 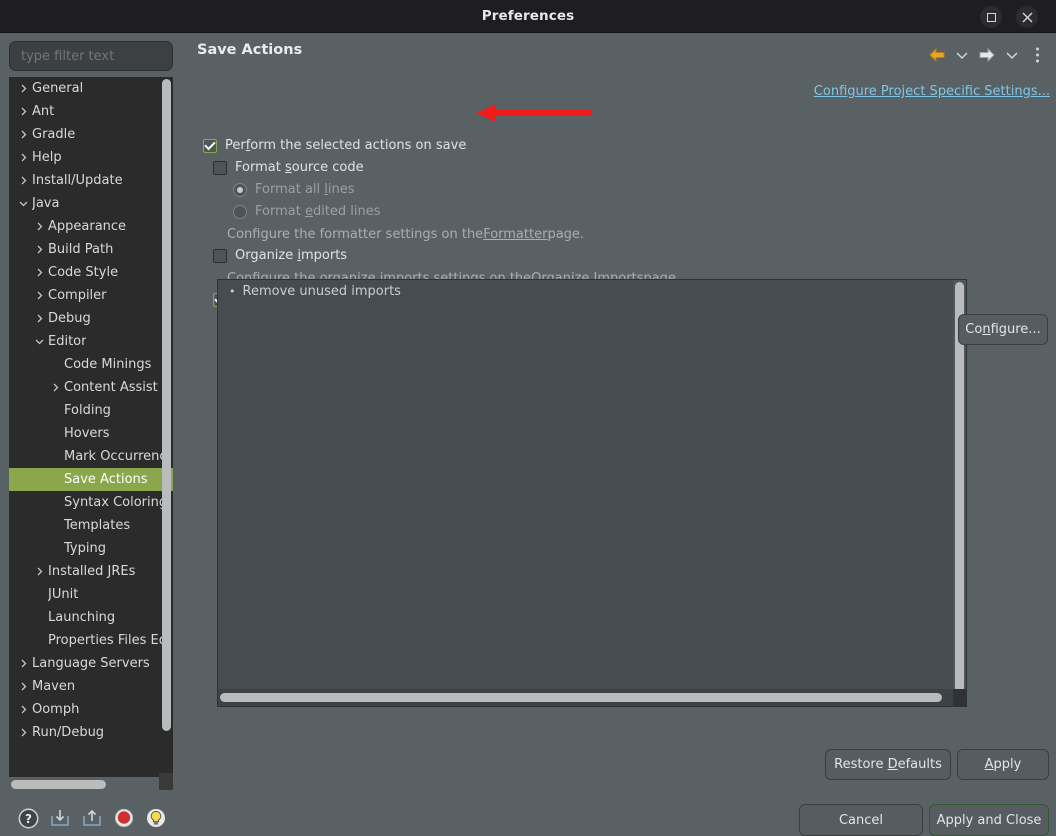 I want to click on sidebar-item-help: Help, so click(x=91, y=157).